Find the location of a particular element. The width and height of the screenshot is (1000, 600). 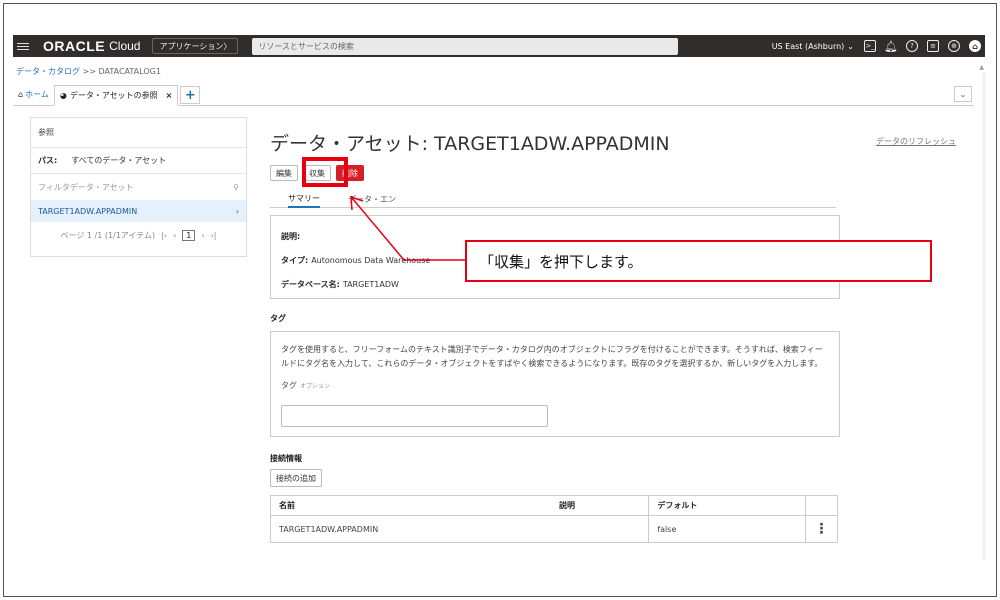

tab-home-label: ホーム is located at coordinates (37, 94).